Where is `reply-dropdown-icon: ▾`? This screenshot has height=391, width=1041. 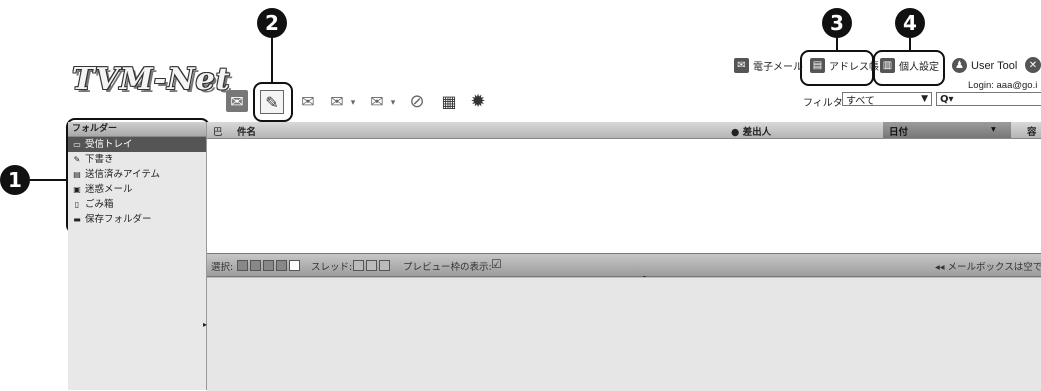 reply-dropdown-icon: ▾ is located at coordinates (353, 103).